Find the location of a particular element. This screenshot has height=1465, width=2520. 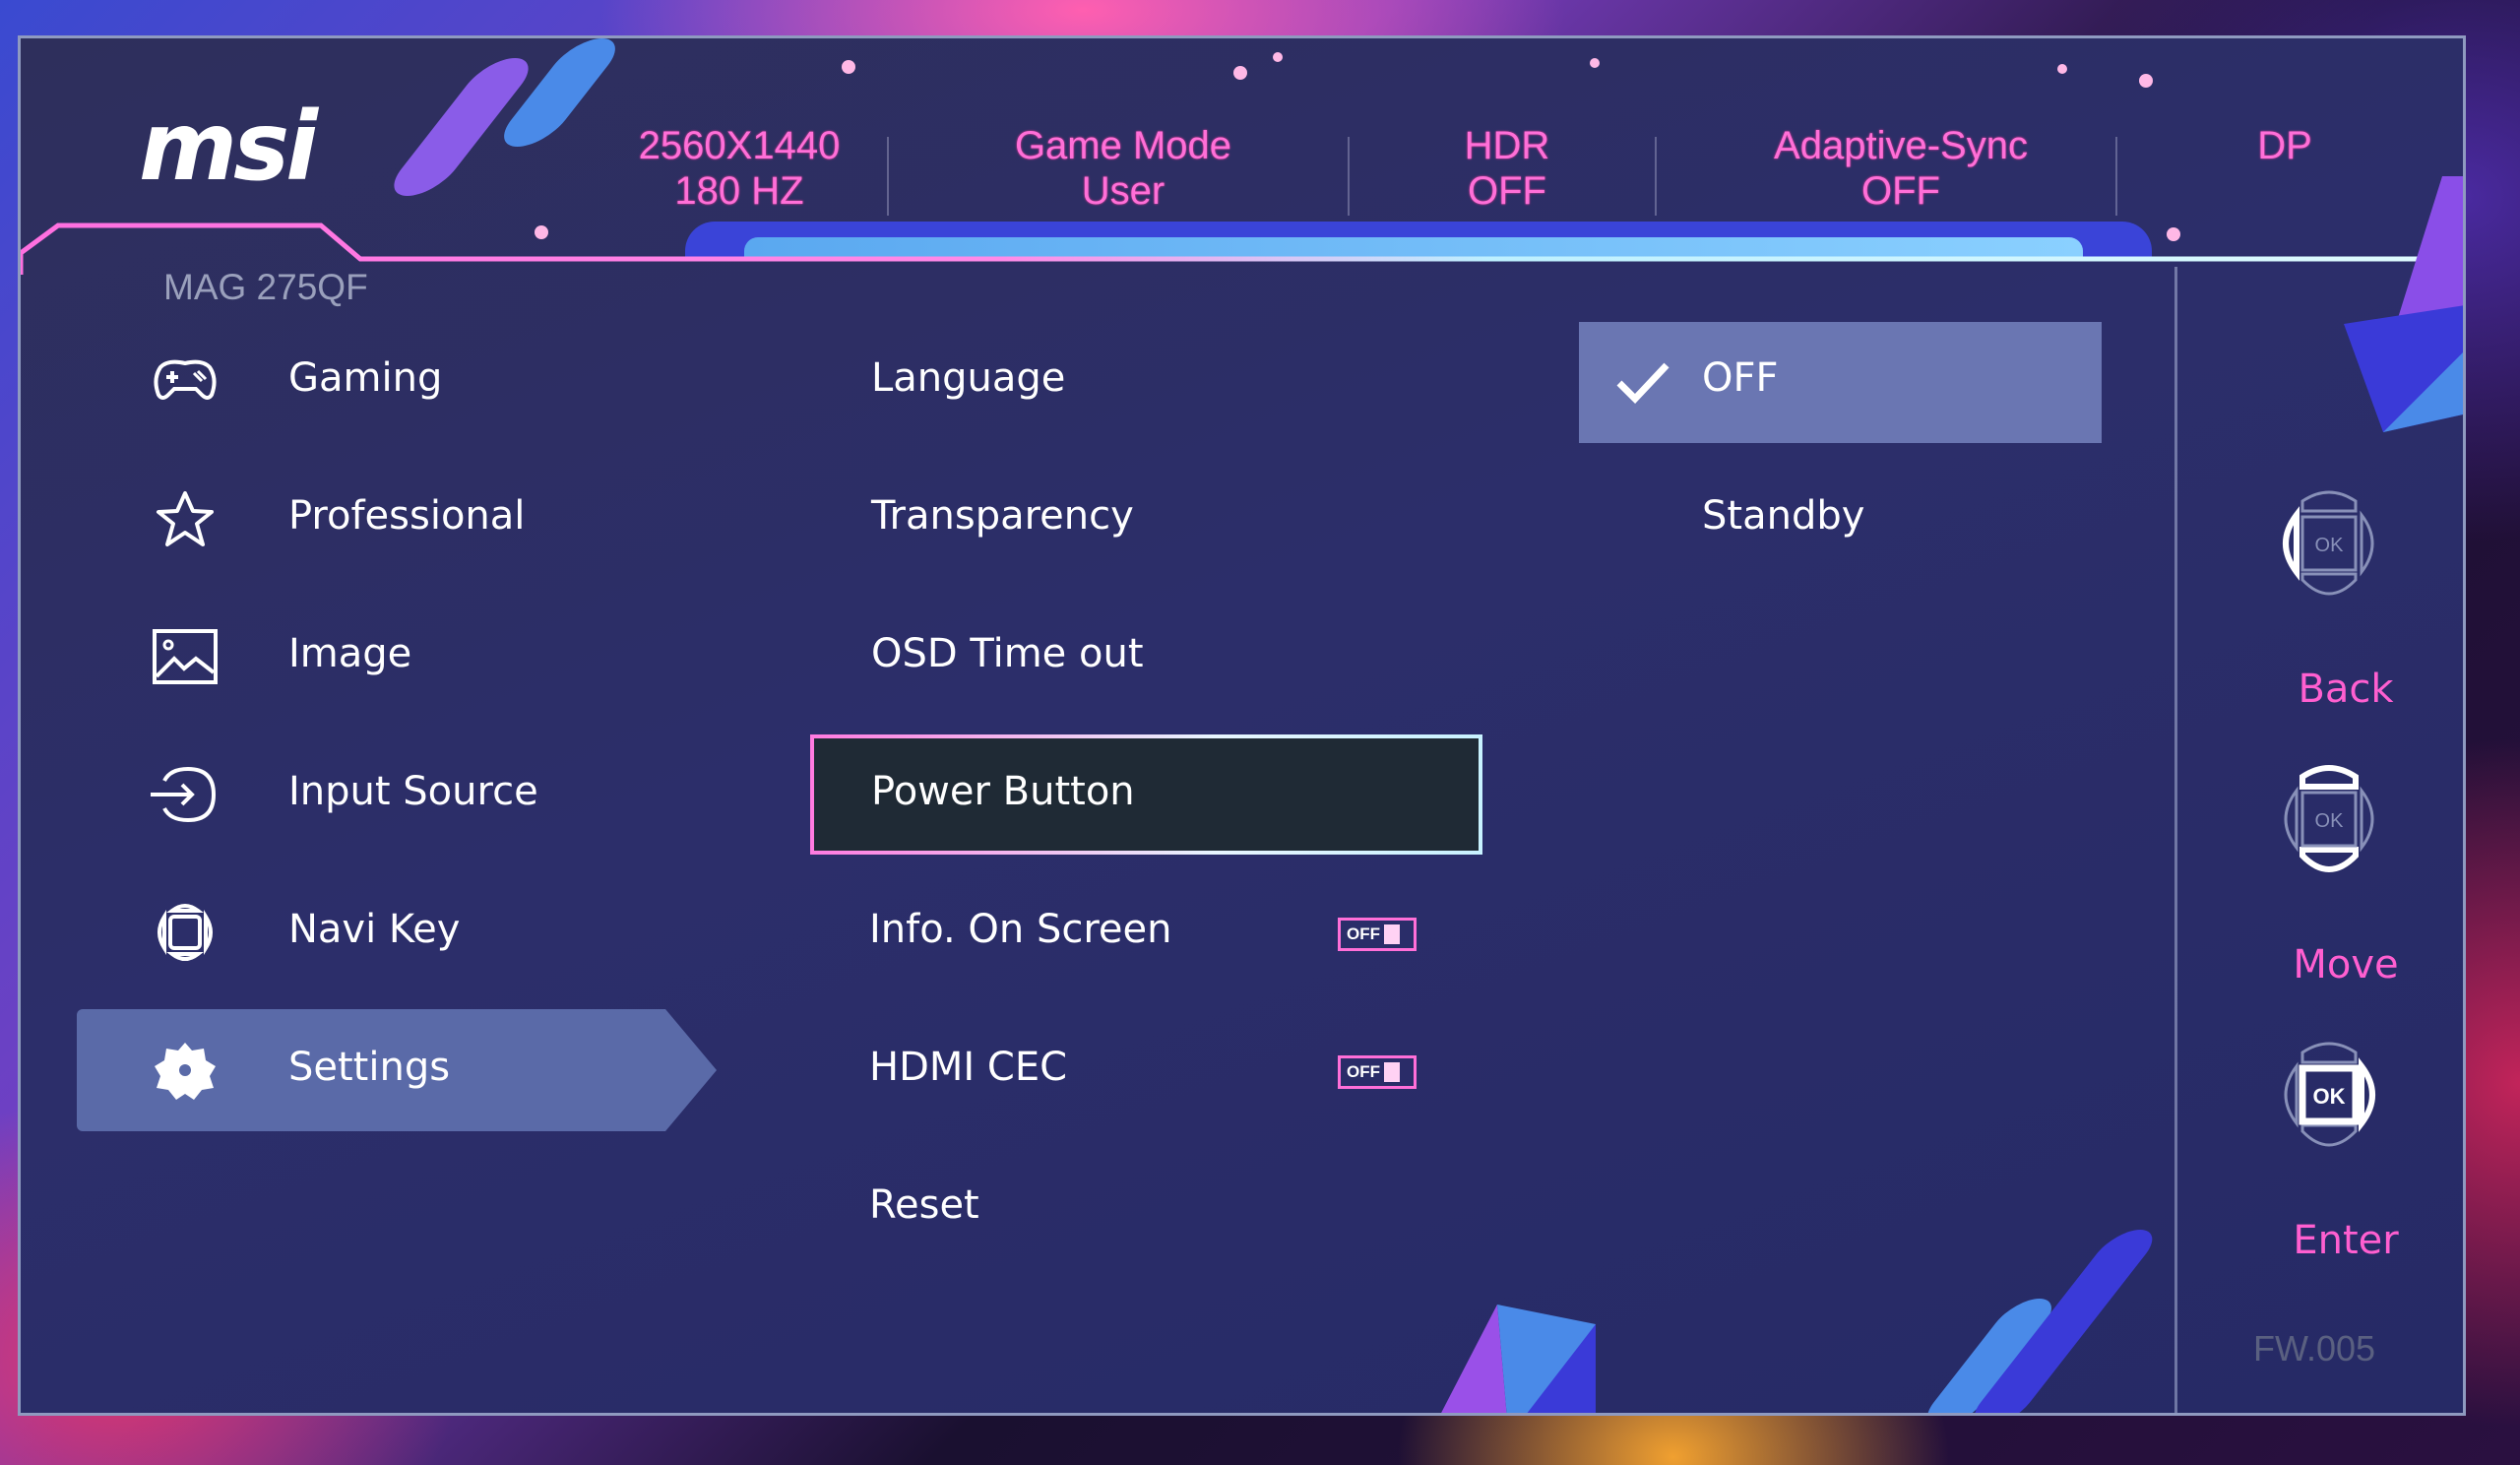

header-divider-line is located at coordinates (1242, 249).